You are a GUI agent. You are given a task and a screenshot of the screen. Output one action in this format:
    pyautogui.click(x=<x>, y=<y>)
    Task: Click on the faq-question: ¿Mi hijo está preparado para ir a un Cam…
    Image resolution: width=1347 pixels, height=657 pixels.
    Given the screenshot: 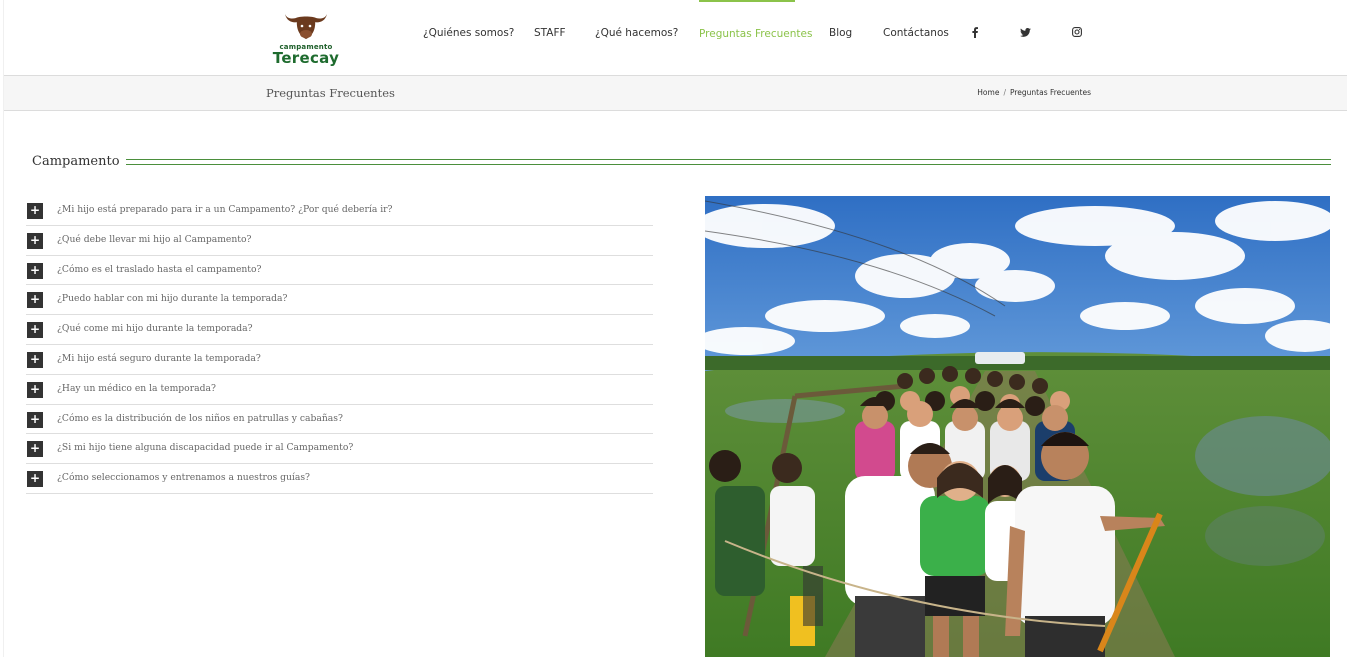 What is the action you would take?
    pyautogui.click(x=224, y=209)
    